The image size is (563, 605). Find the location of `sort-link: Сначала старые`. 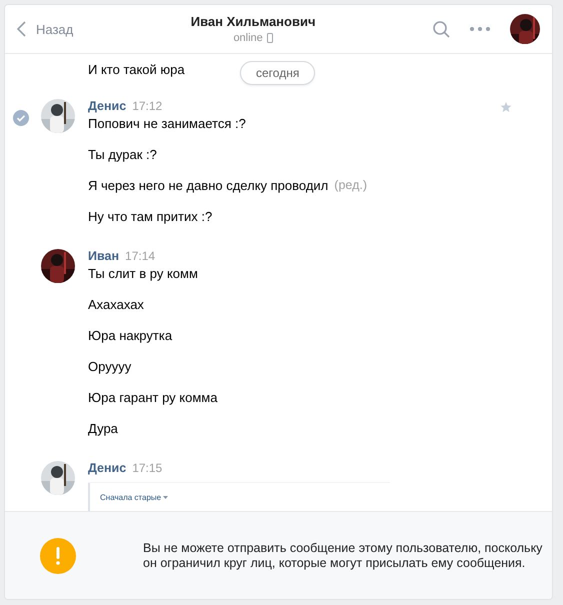

sort-link: Сначала старые is located at coordinates (245, 497).